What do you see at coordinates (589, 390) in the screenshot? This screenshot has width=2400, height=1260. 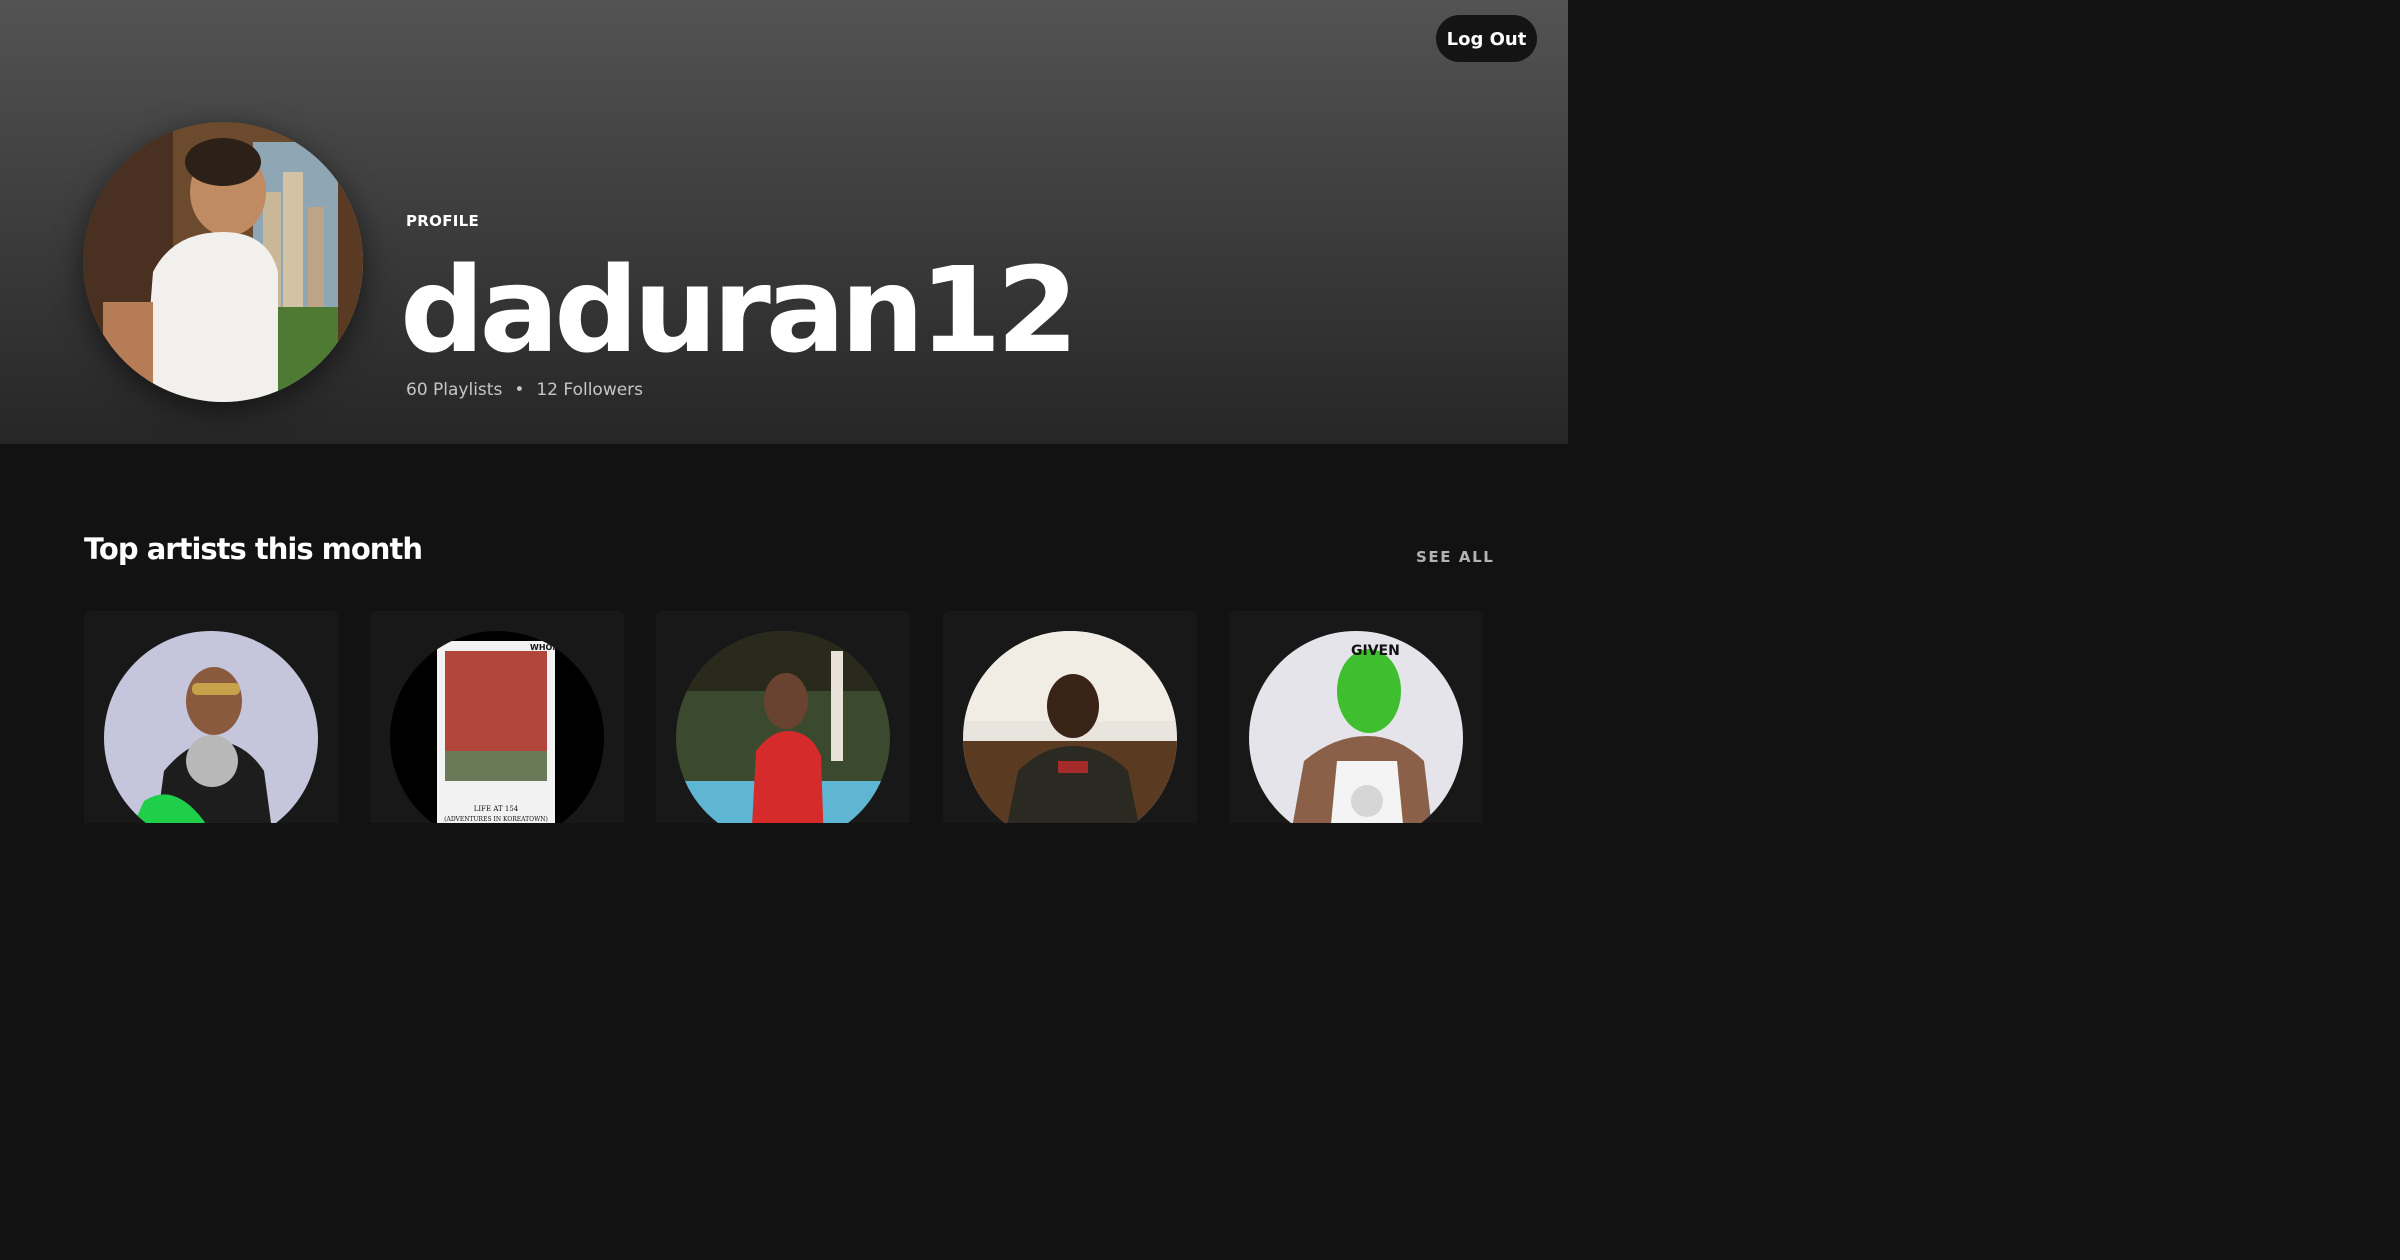 I see `followers-count-link: 12 Followers` at bounding box center [589, 390].